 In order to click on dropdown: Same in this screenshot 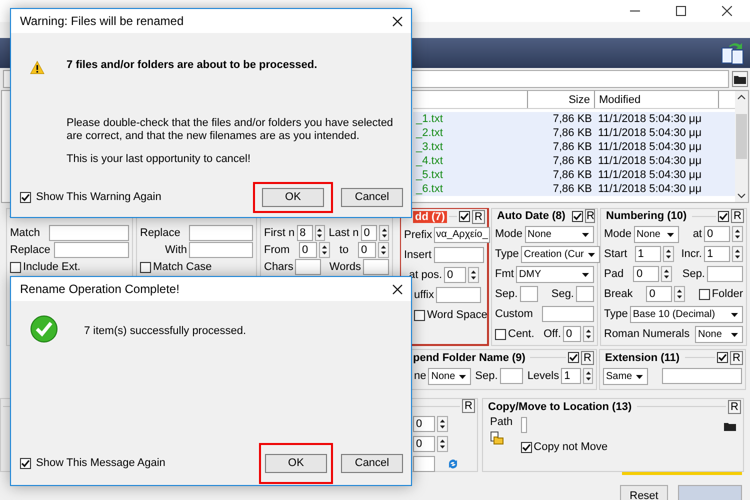, I will do `click(625, 376)`.